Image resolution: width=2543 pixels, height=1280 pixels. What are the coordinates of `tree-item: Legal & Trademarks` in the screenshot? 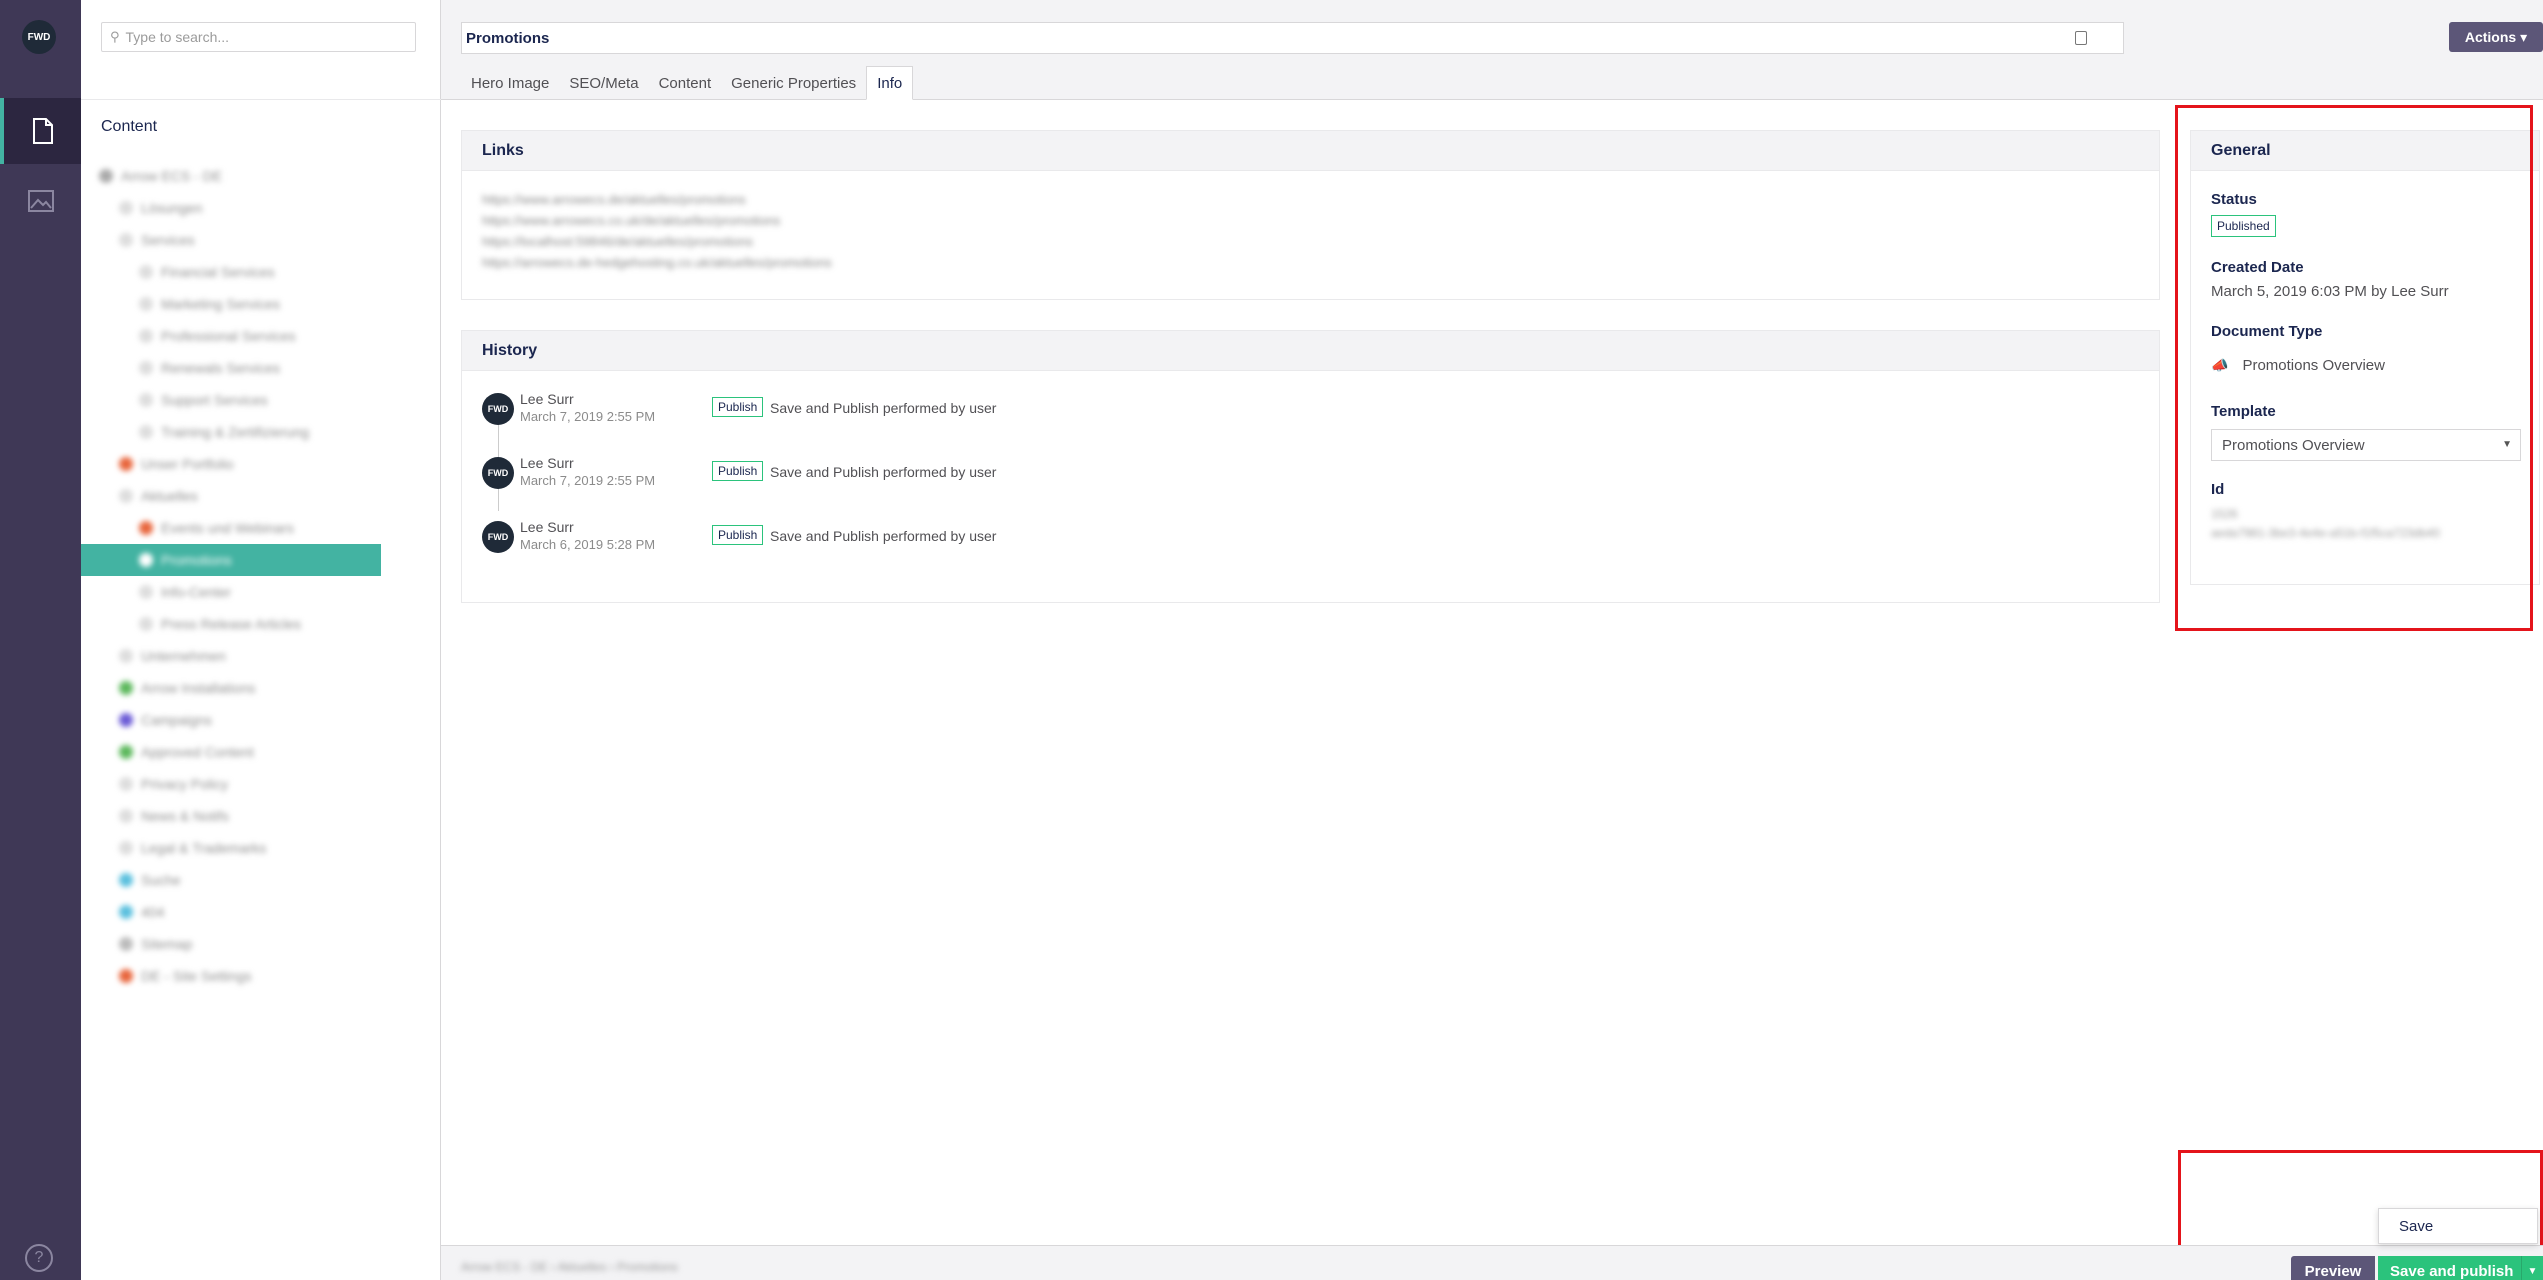 It's located at (261, 848).